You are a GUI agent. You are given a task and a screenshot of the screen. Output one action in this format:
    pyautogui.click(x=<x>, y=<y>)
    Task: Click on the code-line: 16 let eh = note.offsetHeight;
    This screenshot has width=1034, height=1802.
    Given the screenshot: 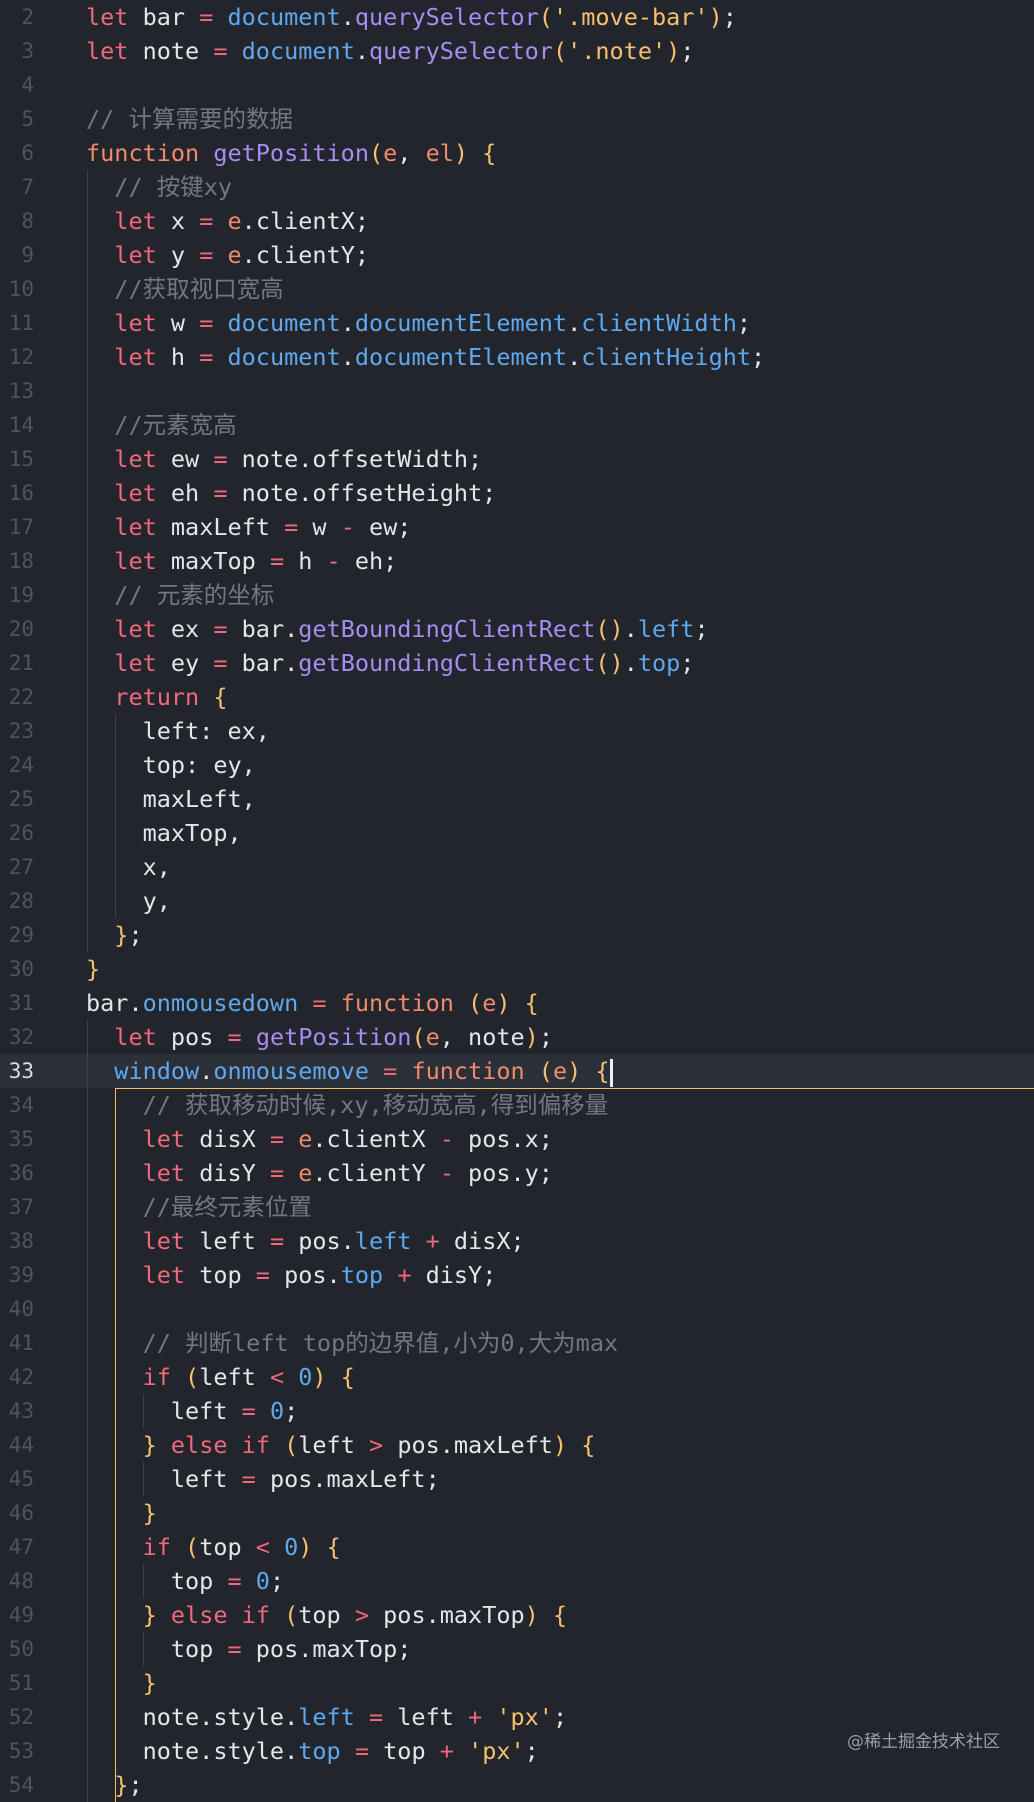 What is the action you would take?
    pyautogui.click(x=517, y=493)
    